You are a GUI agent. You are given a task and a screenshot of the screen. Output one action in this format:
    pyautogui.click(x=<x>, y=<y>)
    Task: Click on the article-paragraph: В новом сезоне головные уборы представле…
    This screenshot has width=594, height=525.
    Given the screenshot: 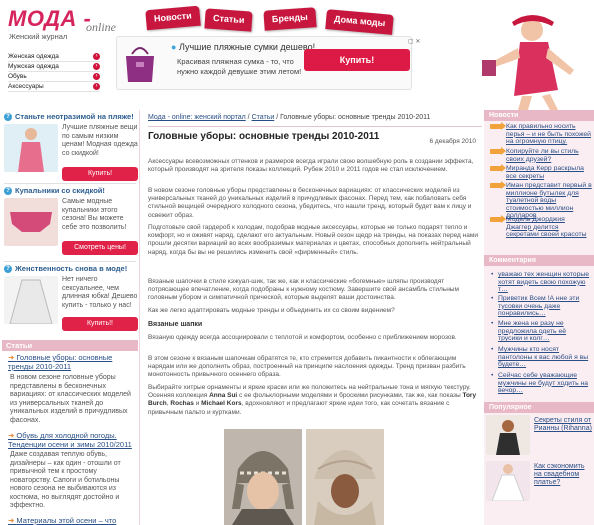 What is the action you would take?
    pyautogui.click(x=310, y=203)
    